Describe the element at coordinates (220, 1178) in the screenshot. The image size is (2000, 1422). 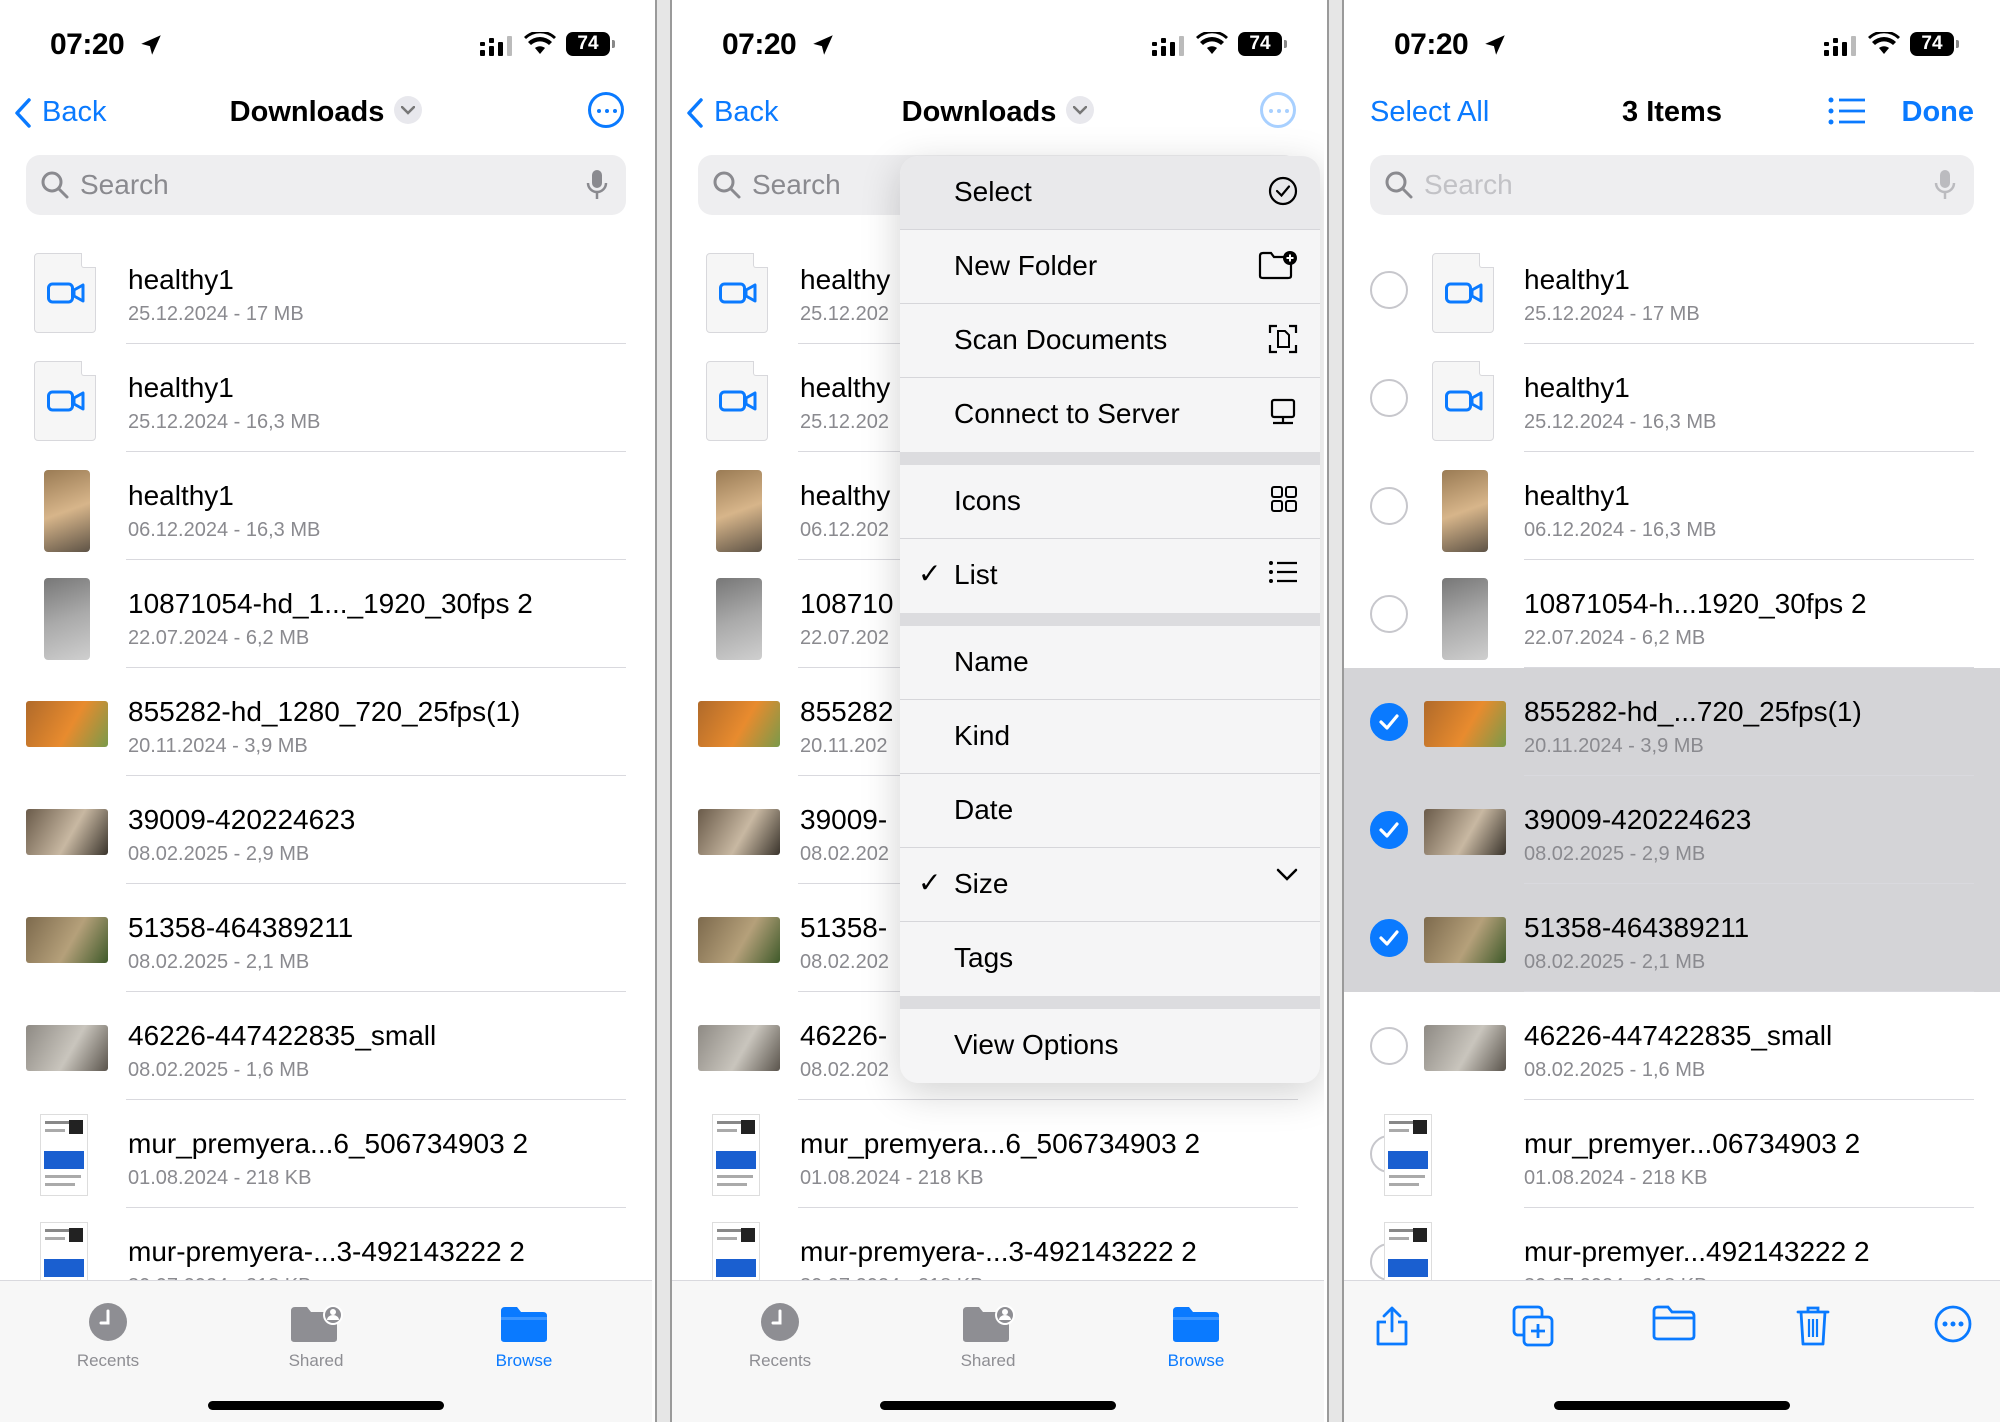
I see `file-meta: 01.08.2024 - 218 KB` at that location.